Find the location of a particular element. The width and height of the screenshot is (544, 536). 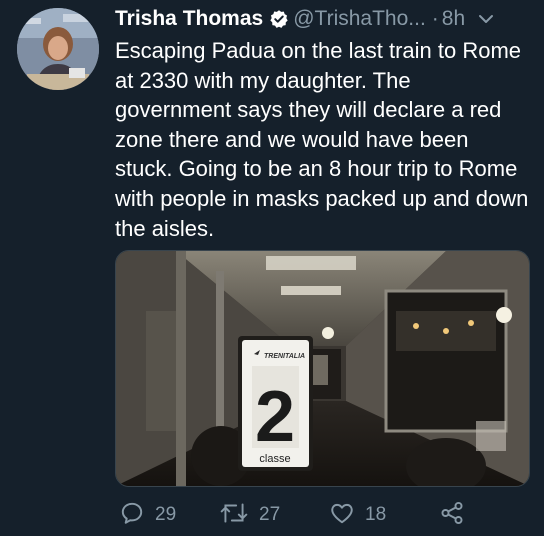

like-count: 18 is located at coordinates (376, 514).